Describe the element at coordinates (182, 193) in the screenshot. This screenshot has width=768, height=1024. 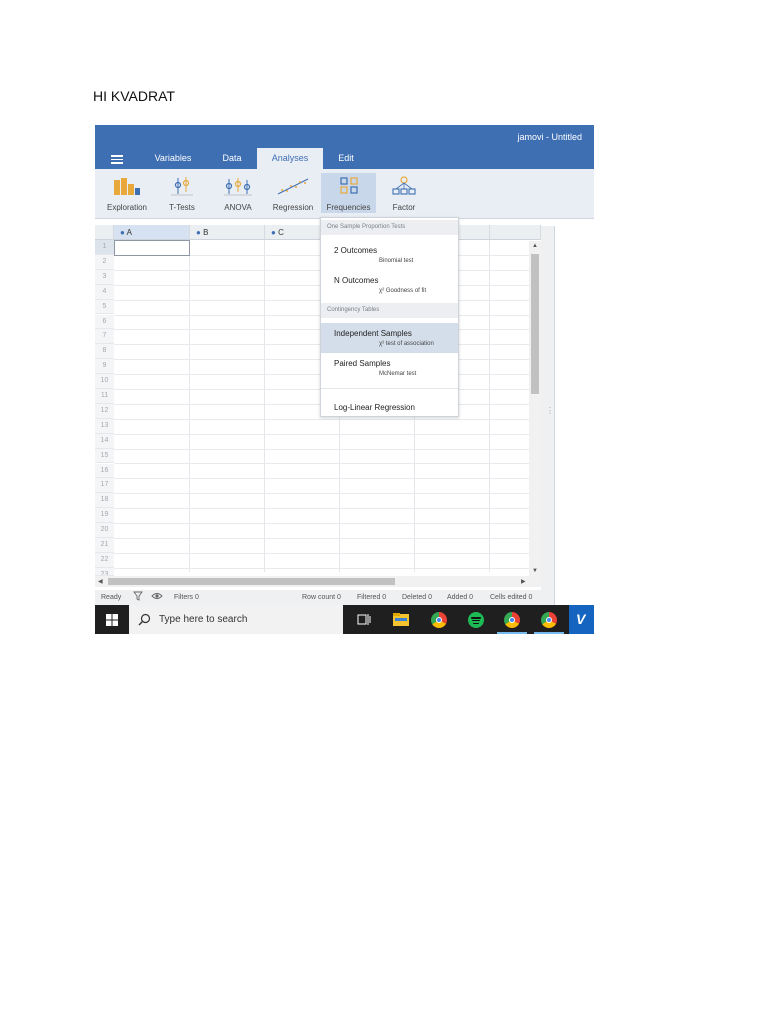
I see `t-tests-button: T-Tests` at that location.